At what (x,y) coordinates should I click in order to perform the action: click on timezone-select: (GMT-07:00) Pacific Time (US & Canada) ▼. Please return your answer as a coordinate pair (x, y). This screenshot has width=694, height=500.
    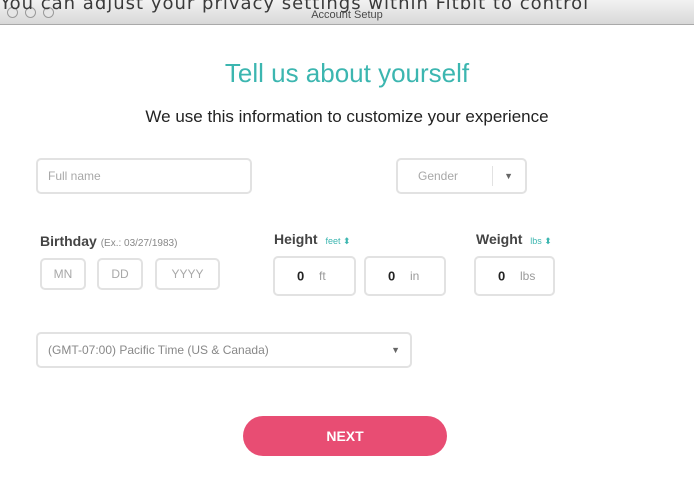
    Looking at the image, I should click on (224, 350).